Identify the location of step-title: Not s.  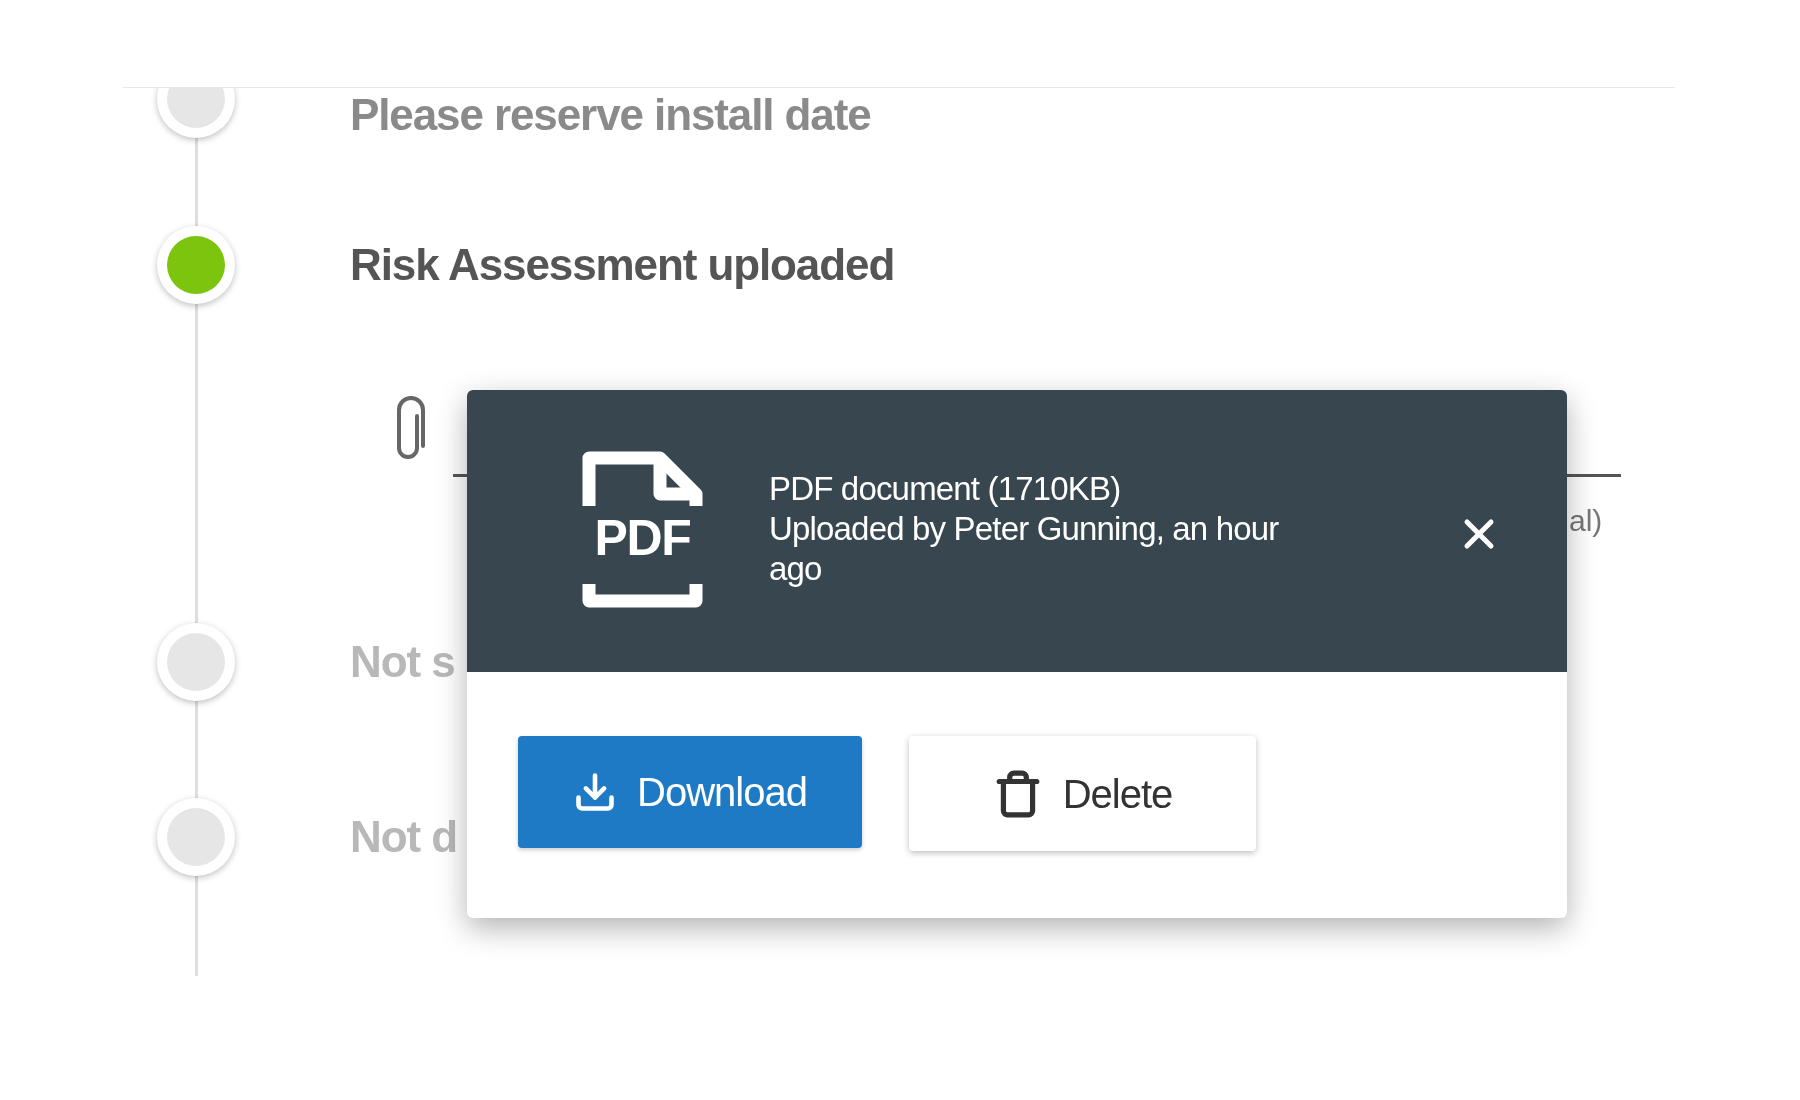
(402, 662).